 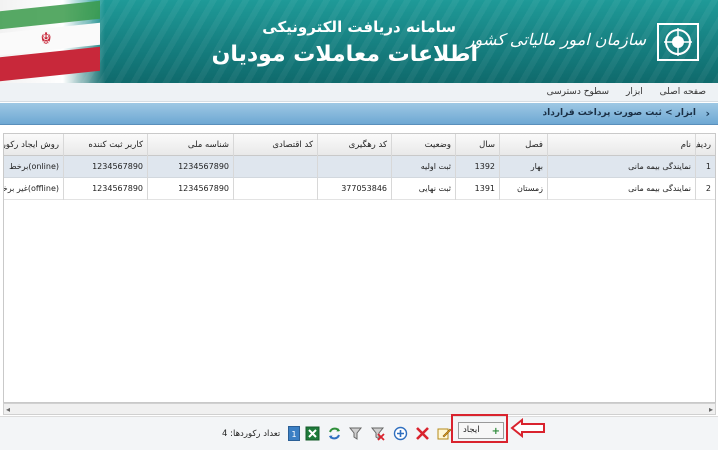 I want to click on iran-flag-image: ☬, so click(x=52, y=41).